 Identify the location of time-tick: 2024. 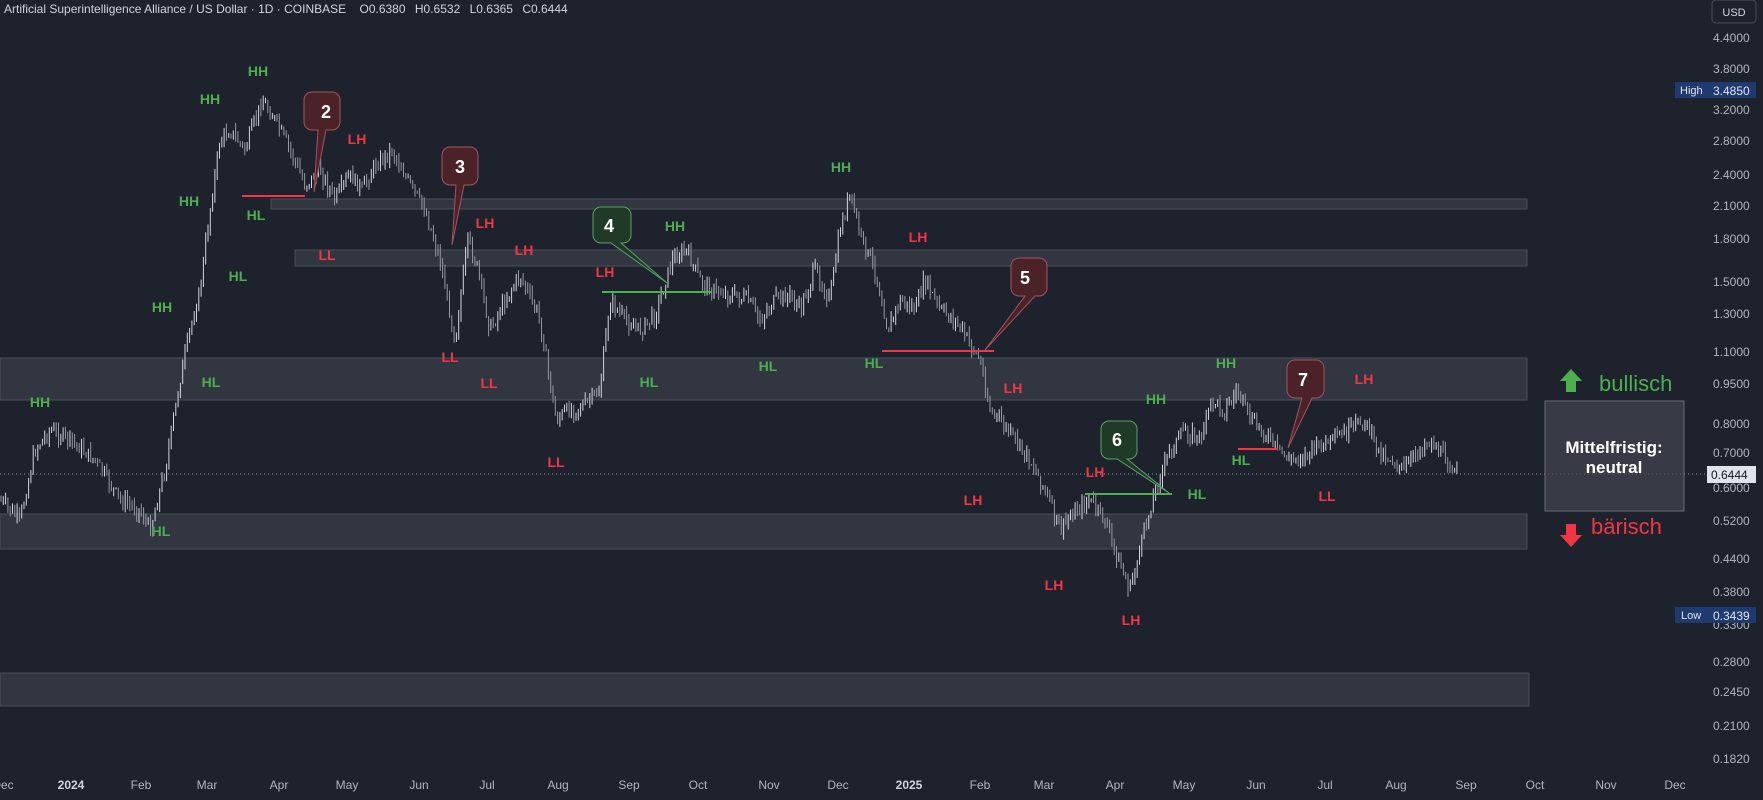
(71, 785).